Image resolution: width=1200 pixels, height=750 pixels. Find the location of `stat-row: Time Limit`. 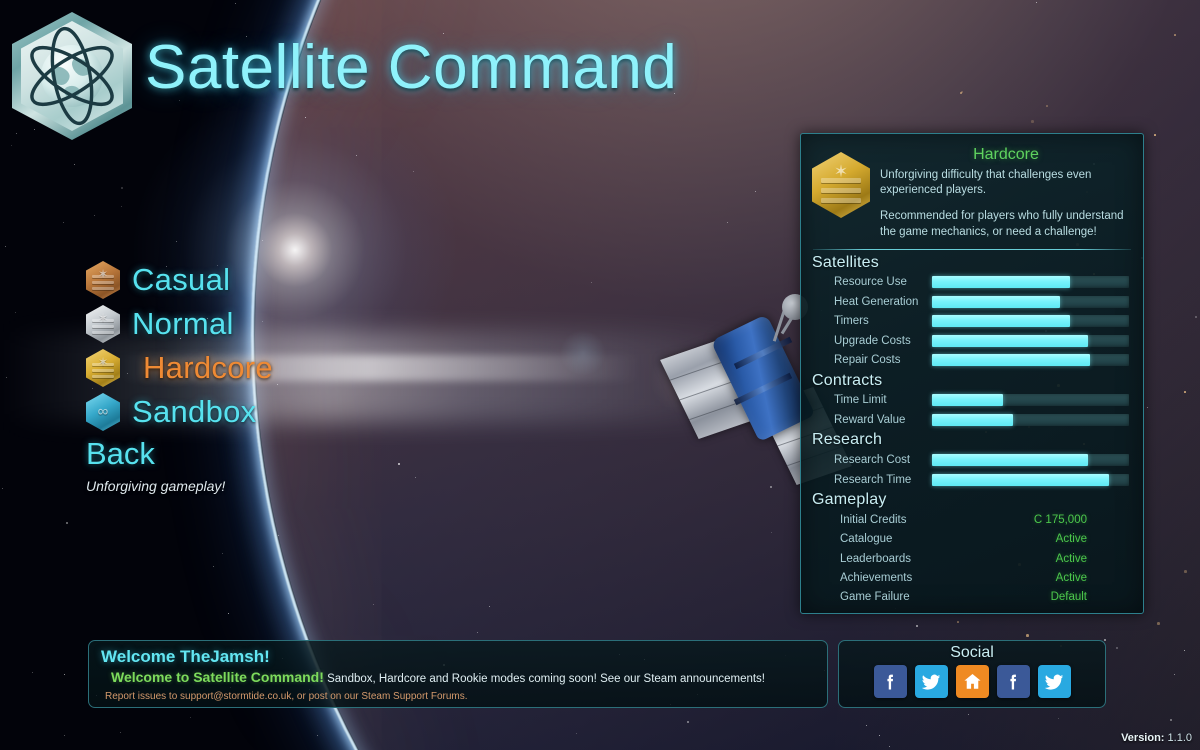

stat-row: Time Limit is located at coordinates (972, 400).